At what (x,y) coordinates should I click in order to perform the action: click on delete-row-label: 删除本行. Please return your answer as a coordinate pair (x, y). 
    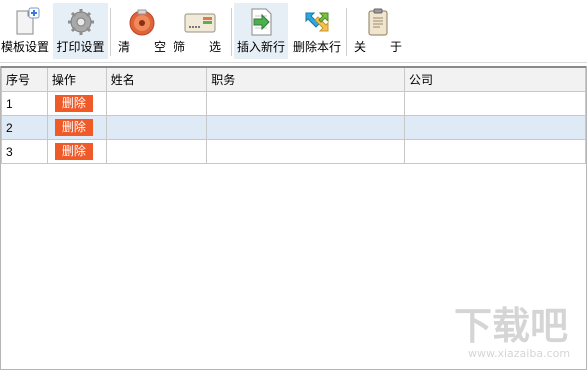
    Looking at the image, I should click on (316, 47).